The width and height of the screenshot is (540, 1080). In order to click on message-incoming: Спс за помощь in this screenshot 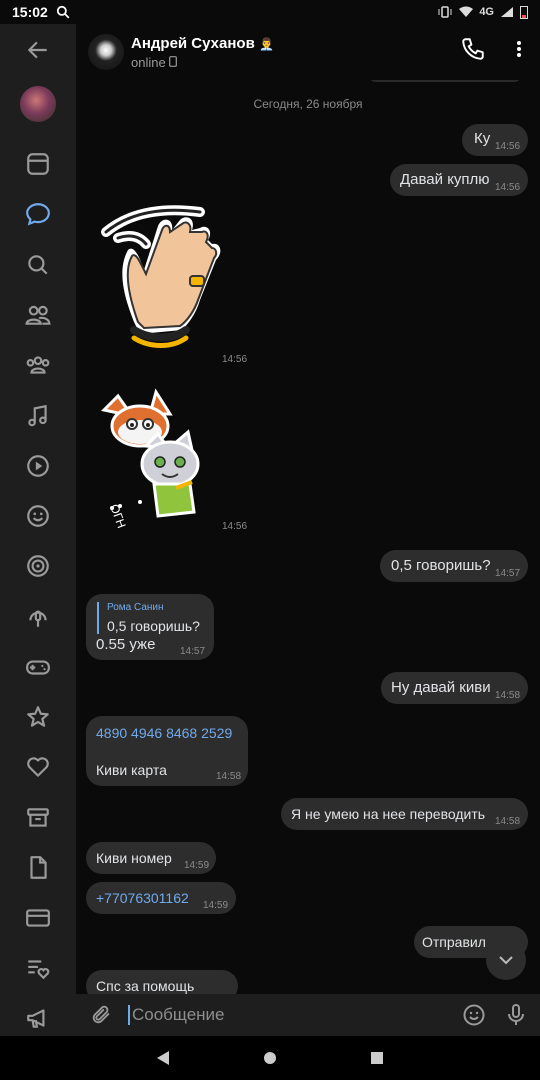, I will do `click(162, 982)`.